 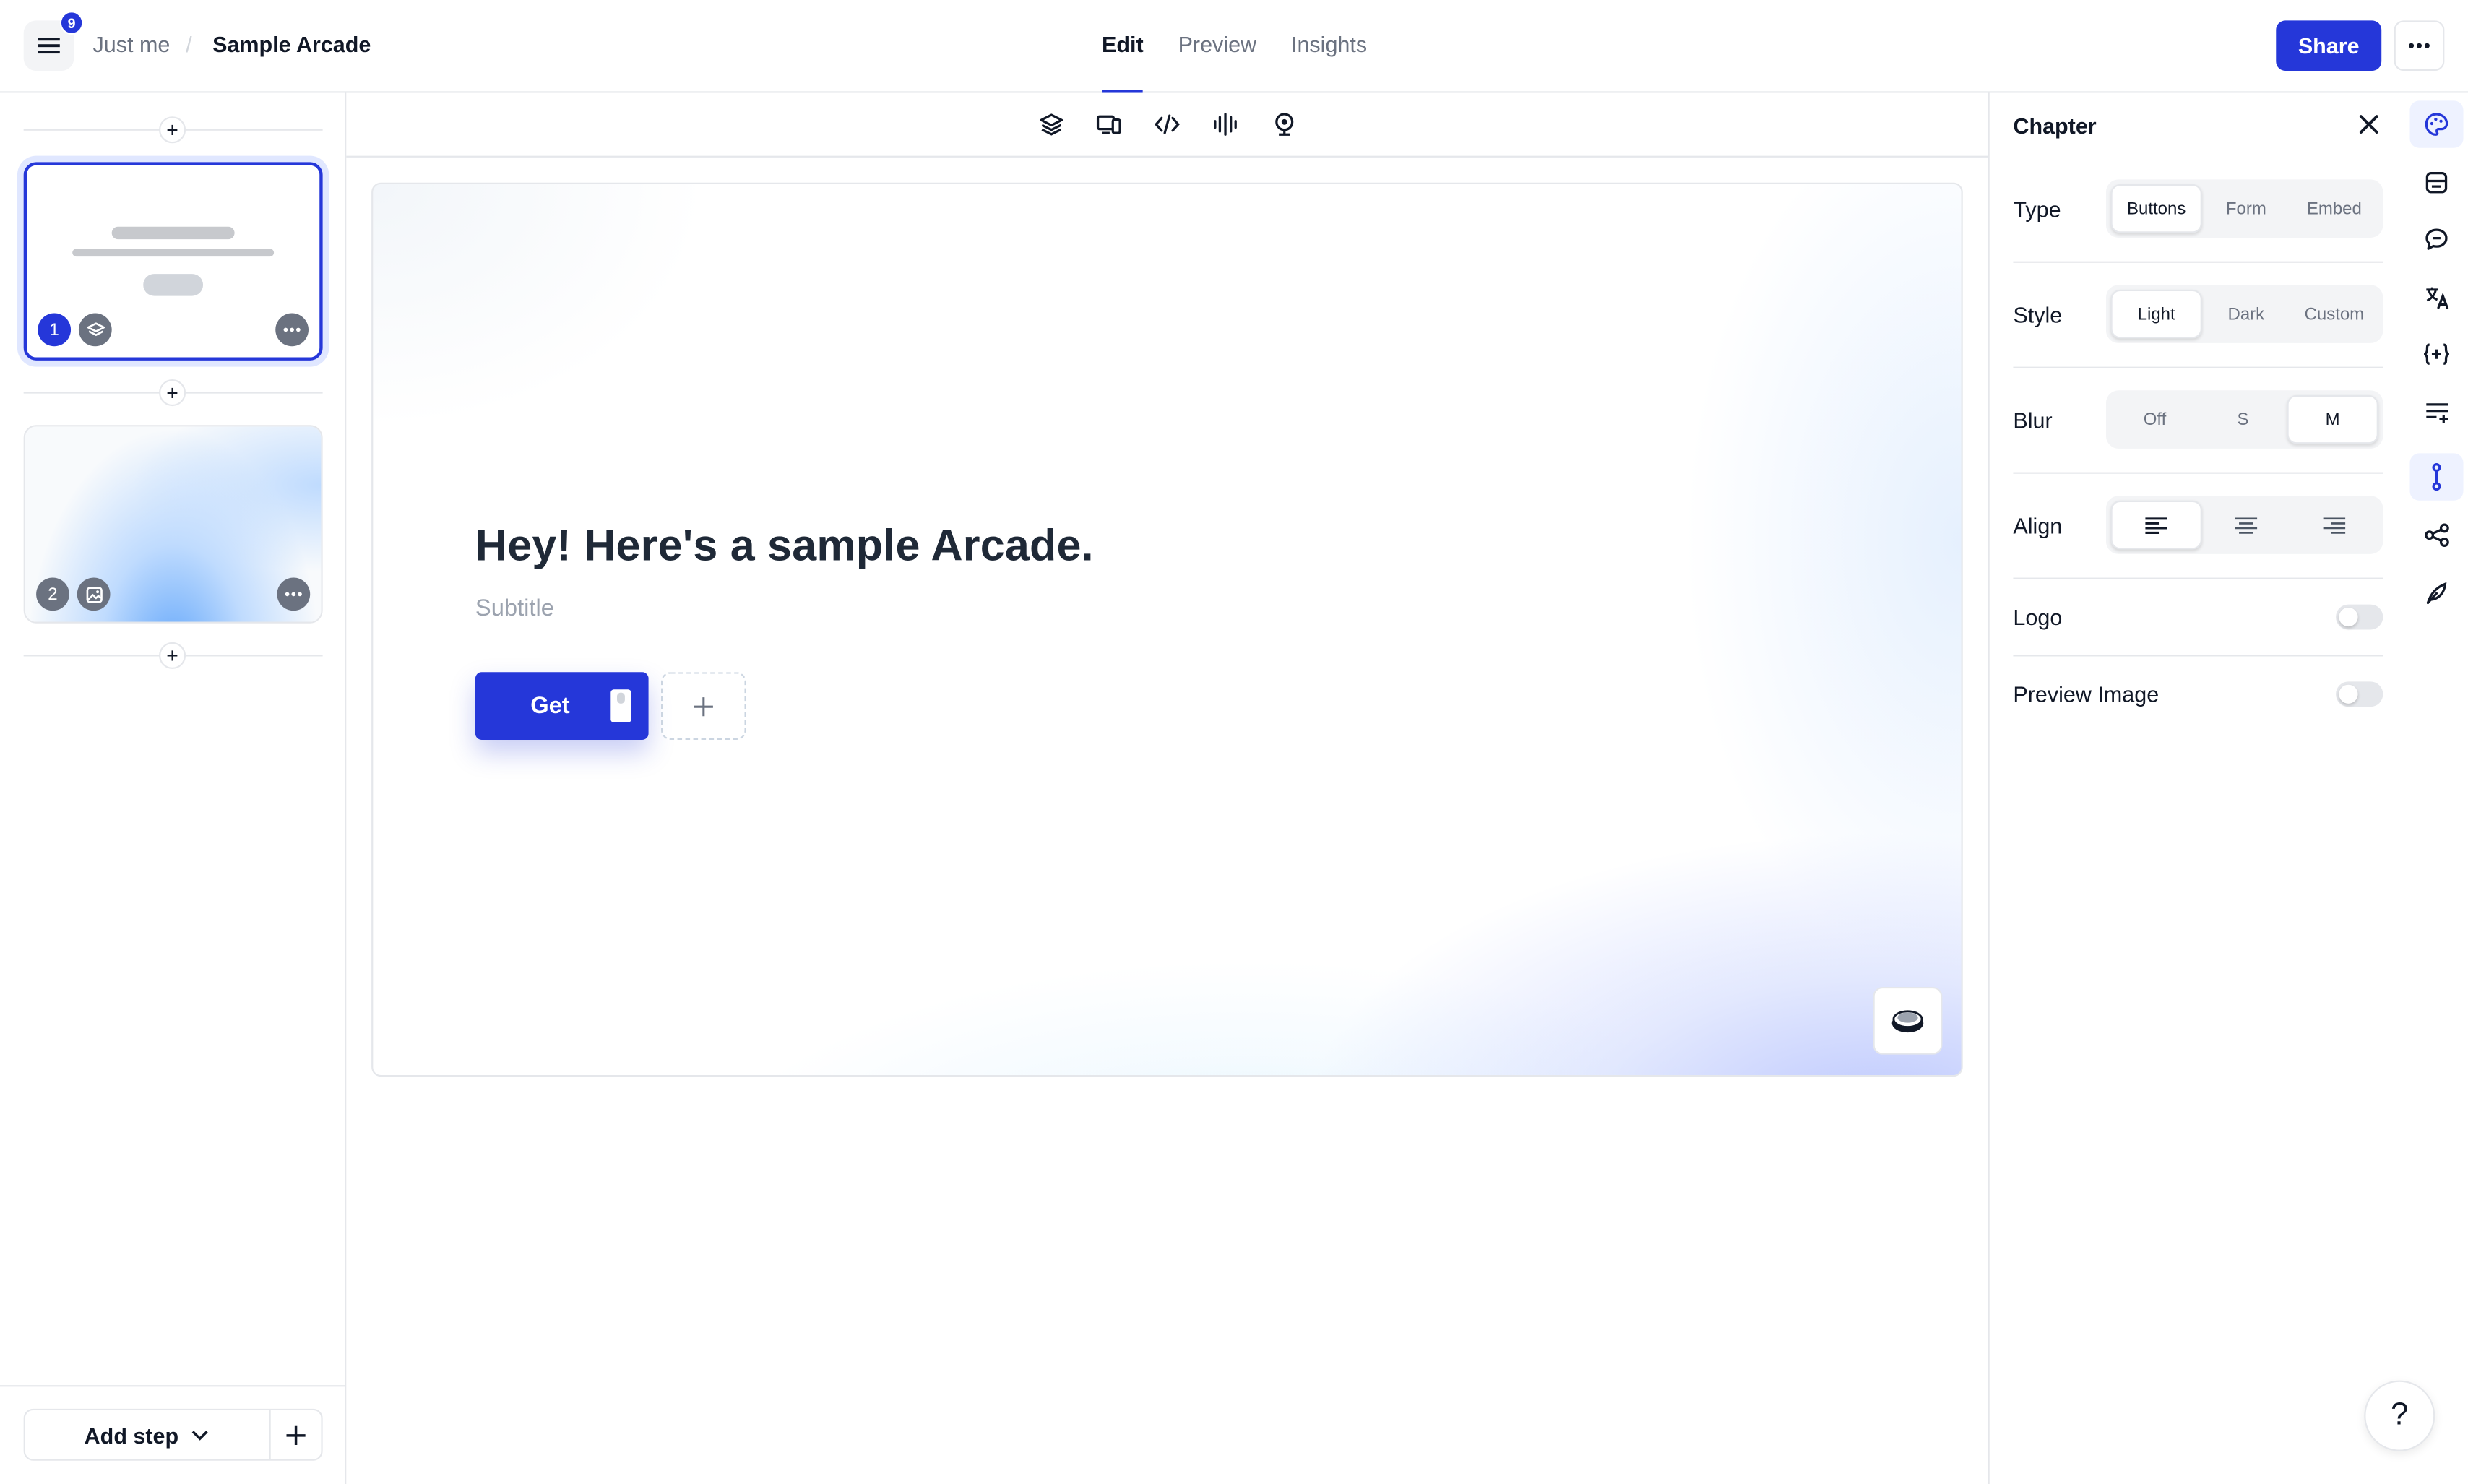 I want to click on logo-toggle, so click(x=2359, y=617).